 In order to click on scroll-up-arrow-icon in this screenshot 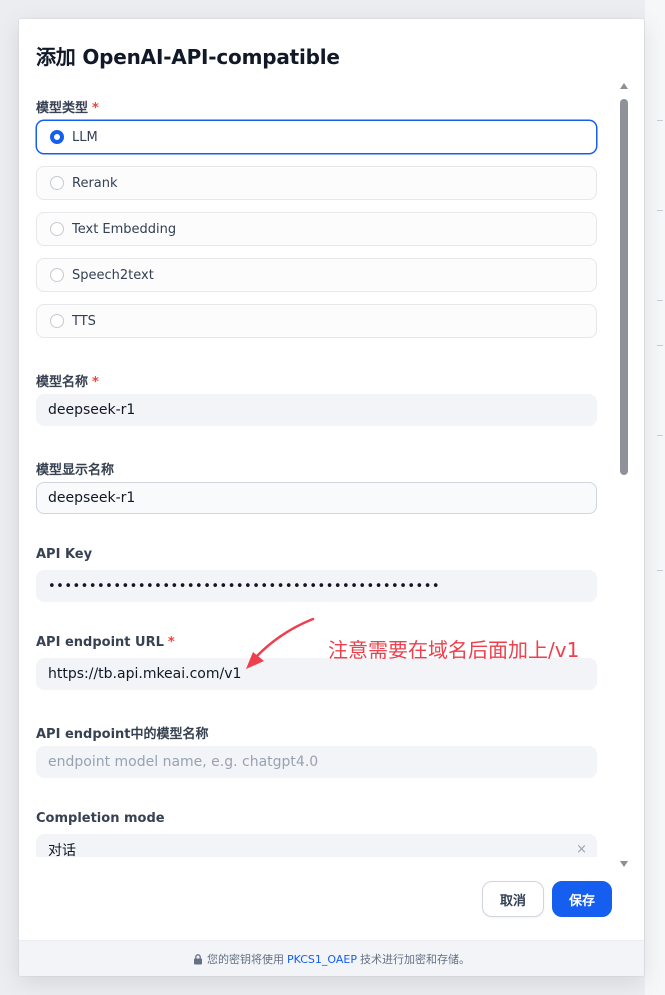, I will do `click(624, 86)`.